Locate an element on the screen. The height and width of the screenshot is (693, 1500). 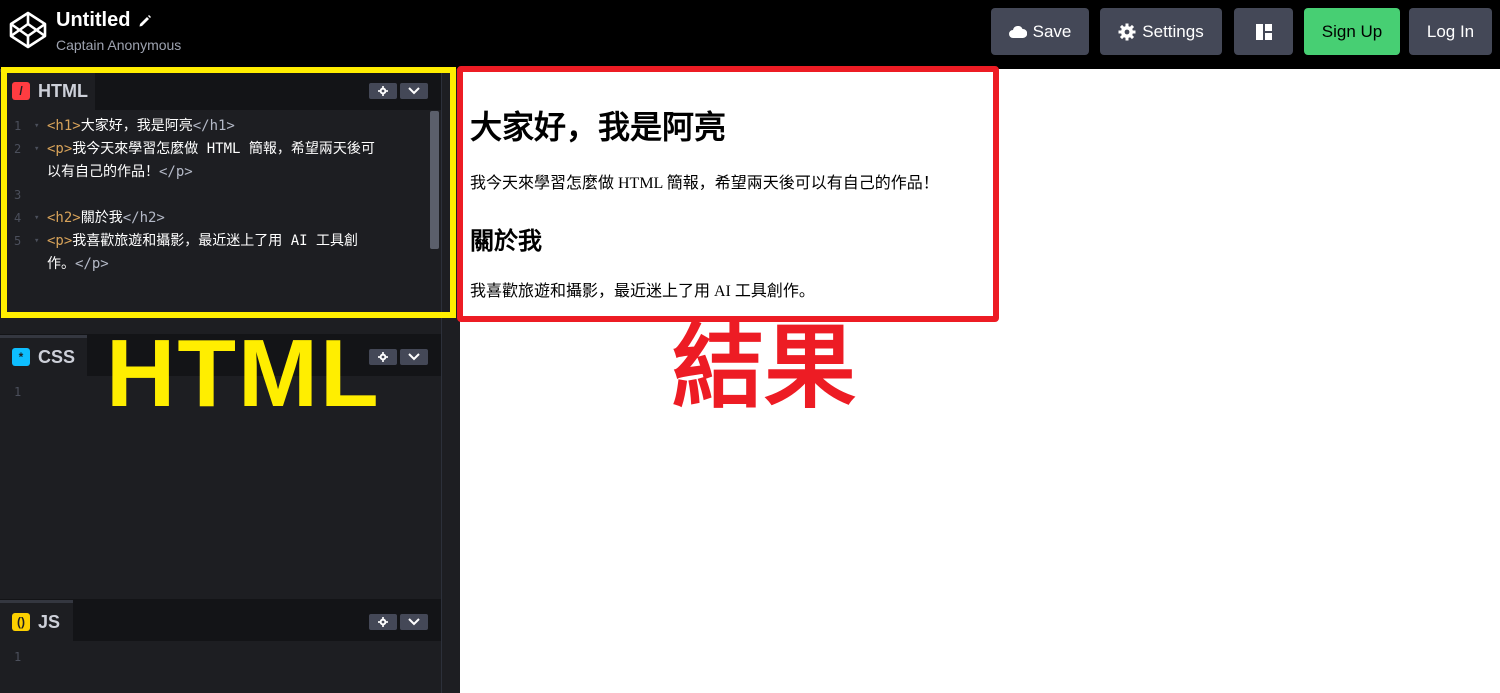
js-tab-label: JS is located at coordinates (49, 621).